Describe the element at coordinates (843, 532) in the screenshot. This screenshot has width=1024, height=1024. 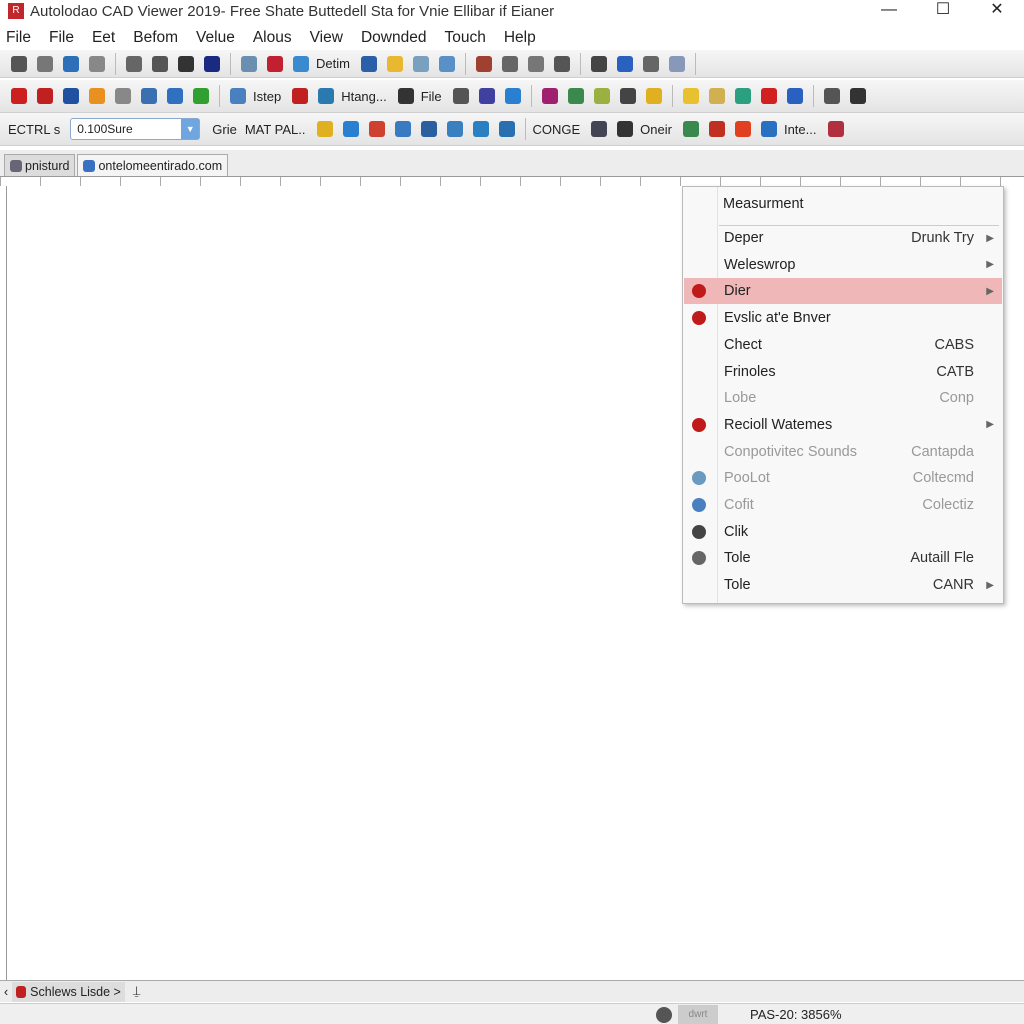
I see `menu-item-clik: Clik` at that location.